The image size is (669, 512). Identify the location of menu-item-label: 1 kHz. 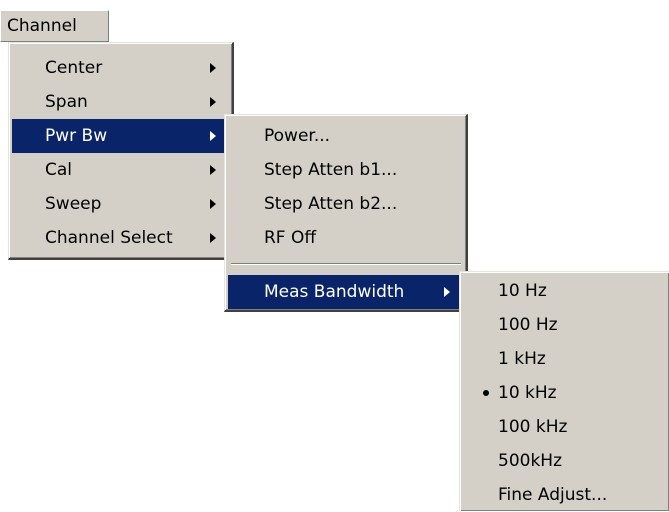
(522, 359).